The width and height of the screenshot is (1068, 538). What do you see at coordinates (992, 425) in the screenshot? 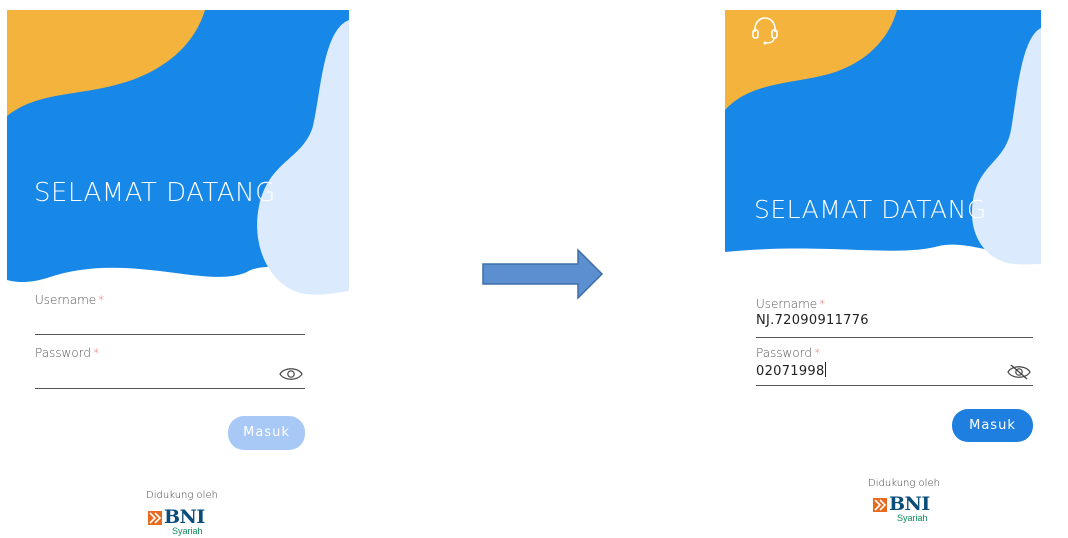
I see `login-button: Masuk` at bounding box center [992, 425].